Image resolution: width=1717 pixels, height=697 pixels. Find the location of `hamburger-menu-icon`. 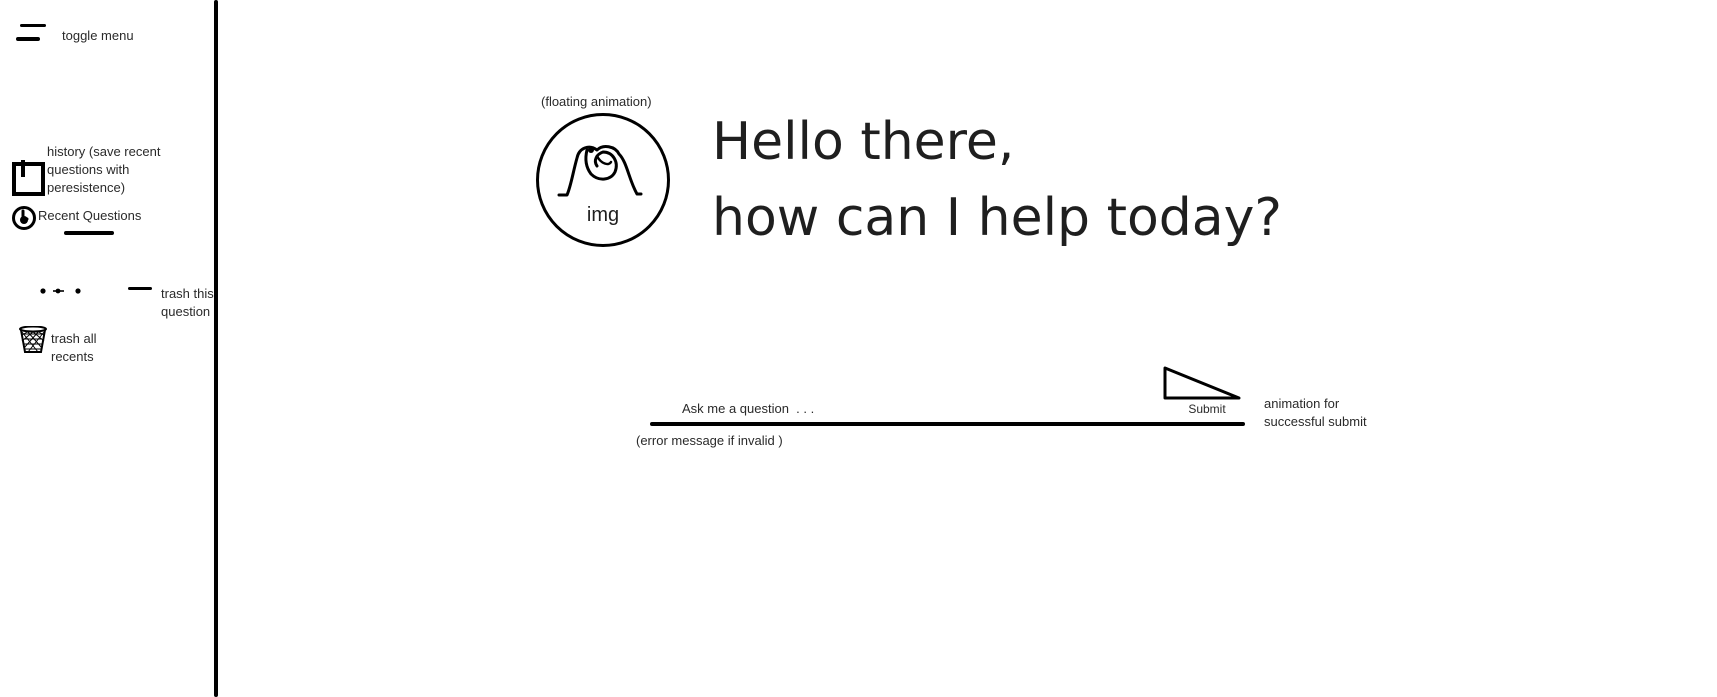

hamburger-menu-icon is located at coordinates (33, 33).